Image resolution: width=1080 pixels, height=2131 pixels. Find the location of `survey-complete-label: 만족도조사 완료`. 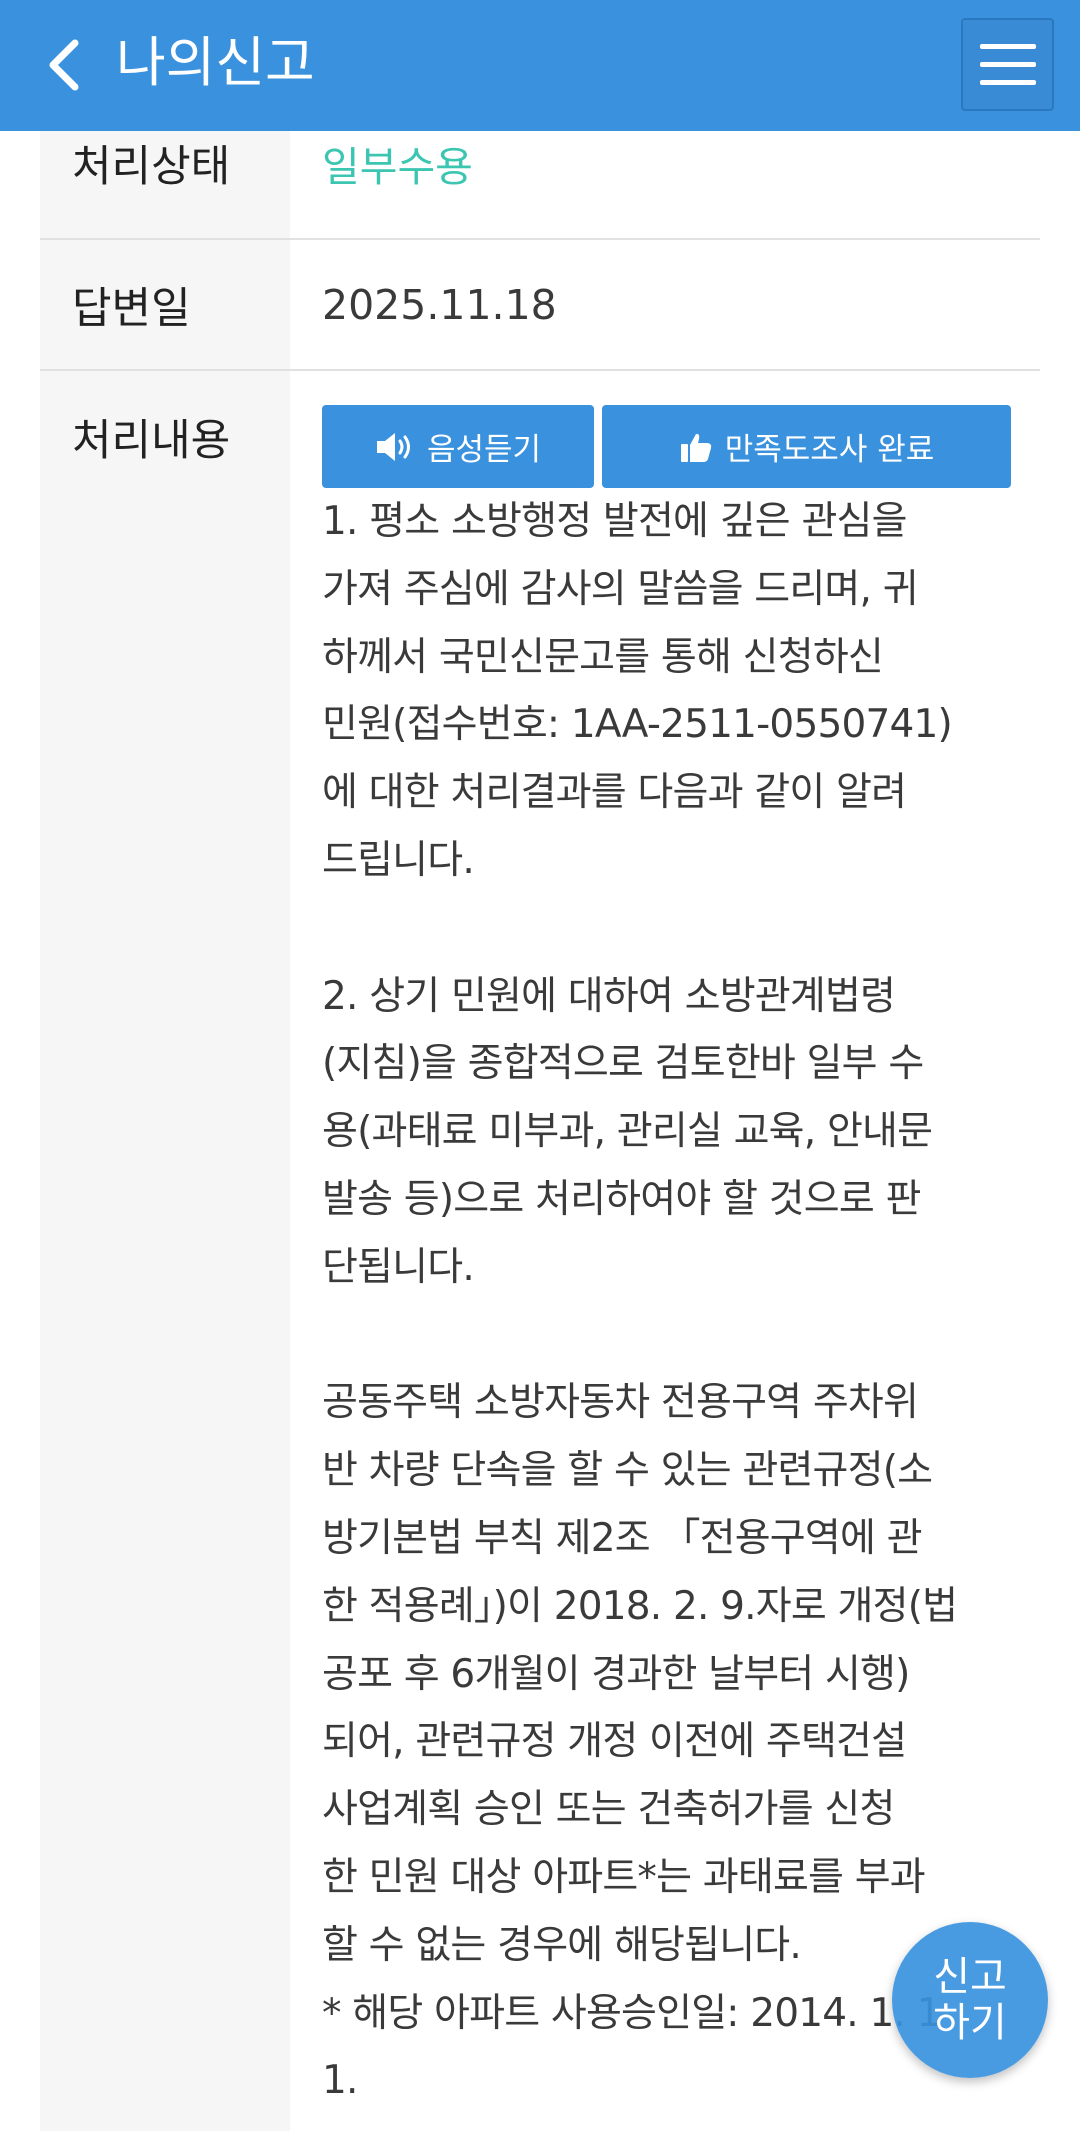

survey-complete-label: 만족도조사 완료 is located at coordinates (829, 450).